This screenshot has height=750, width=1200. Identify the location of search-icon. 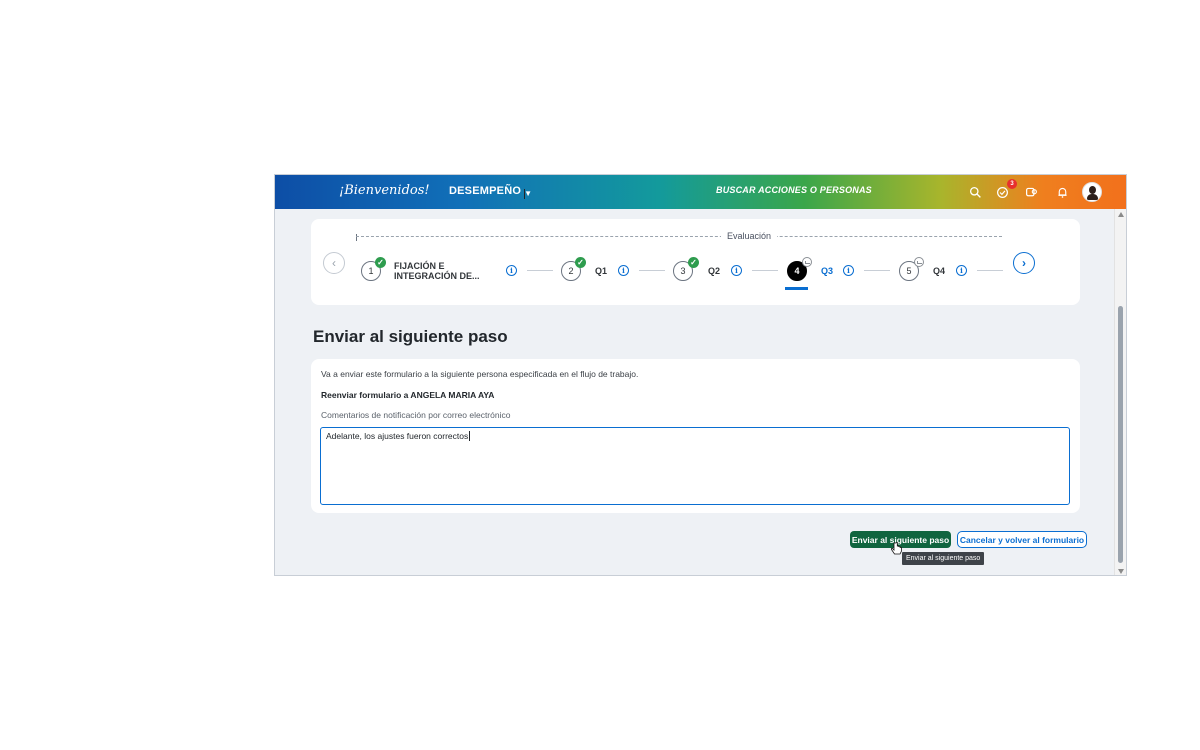
(975, 192).